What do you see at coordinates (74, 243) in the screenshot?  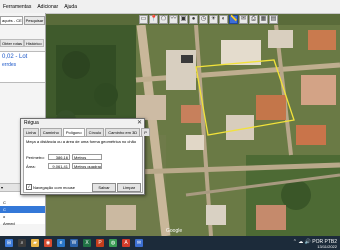 I see `word-icon: W` at bounding box center [74, 243].